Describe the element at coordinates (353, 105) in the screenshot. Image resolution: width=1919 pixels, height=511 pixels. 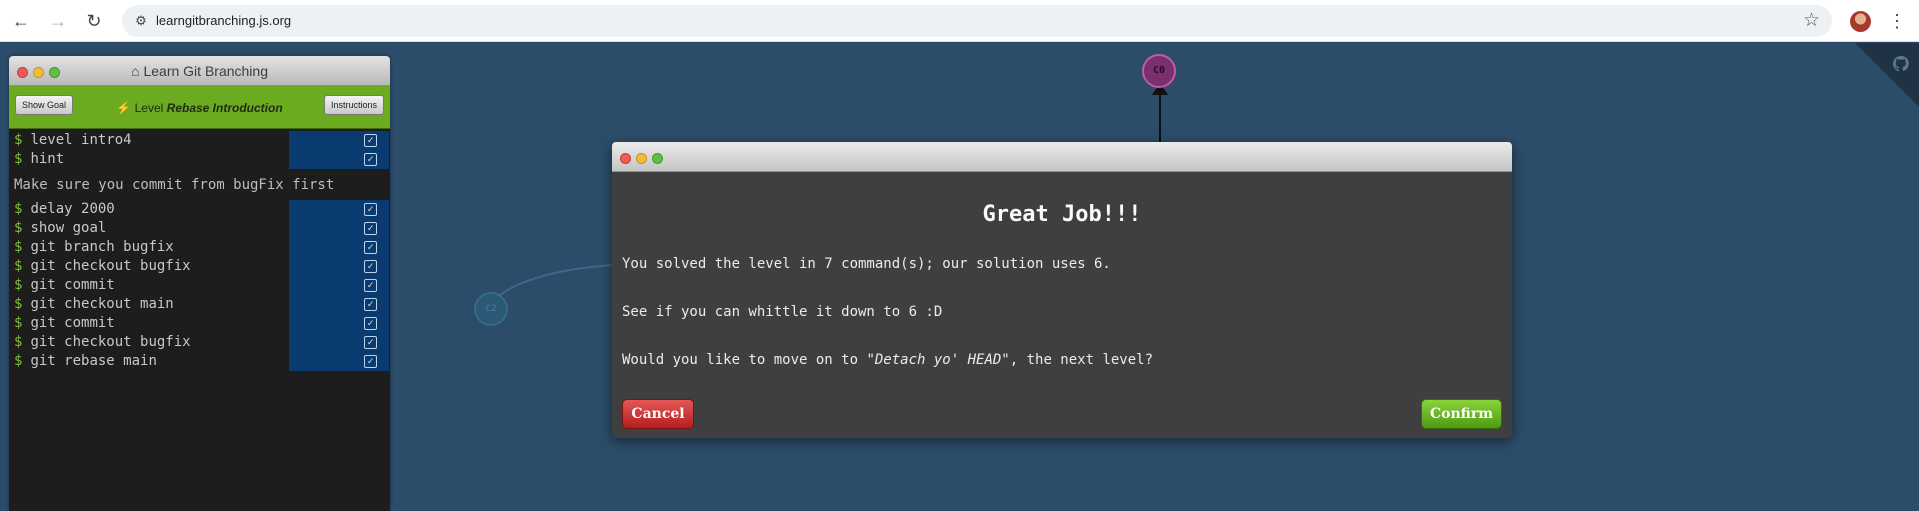
I see `instructions-button: Instructions` at that location.